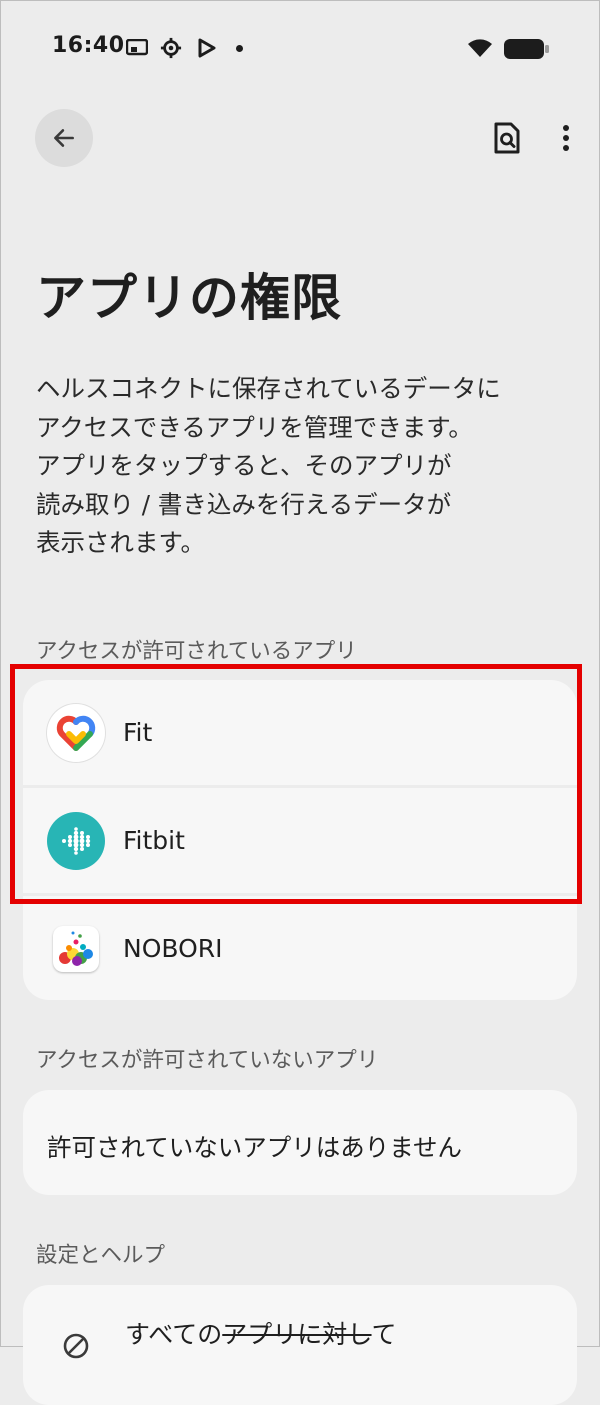  Describe the element at coordinates (297, 1334) in the screenshot. I see `settings-item-strike: アプリに対し` at that location.